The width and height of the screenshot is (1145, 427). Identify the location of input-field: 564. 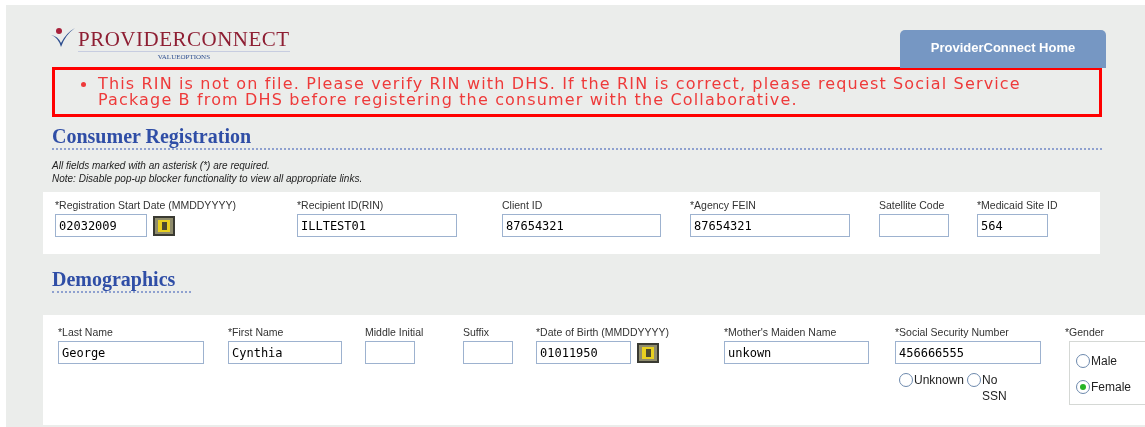
(1012, 225).